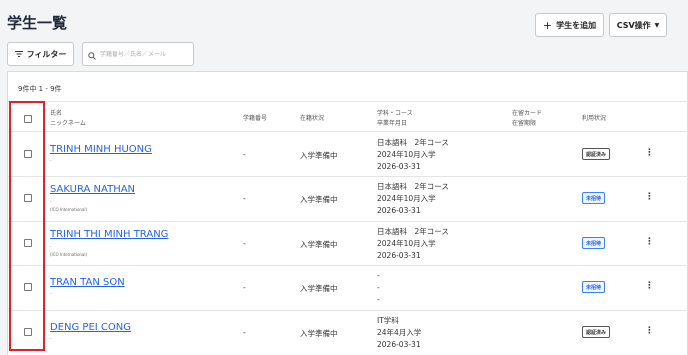 The image size is (688, 355). I want to click on chevron-down-icon: ▼, so click(657, 25).